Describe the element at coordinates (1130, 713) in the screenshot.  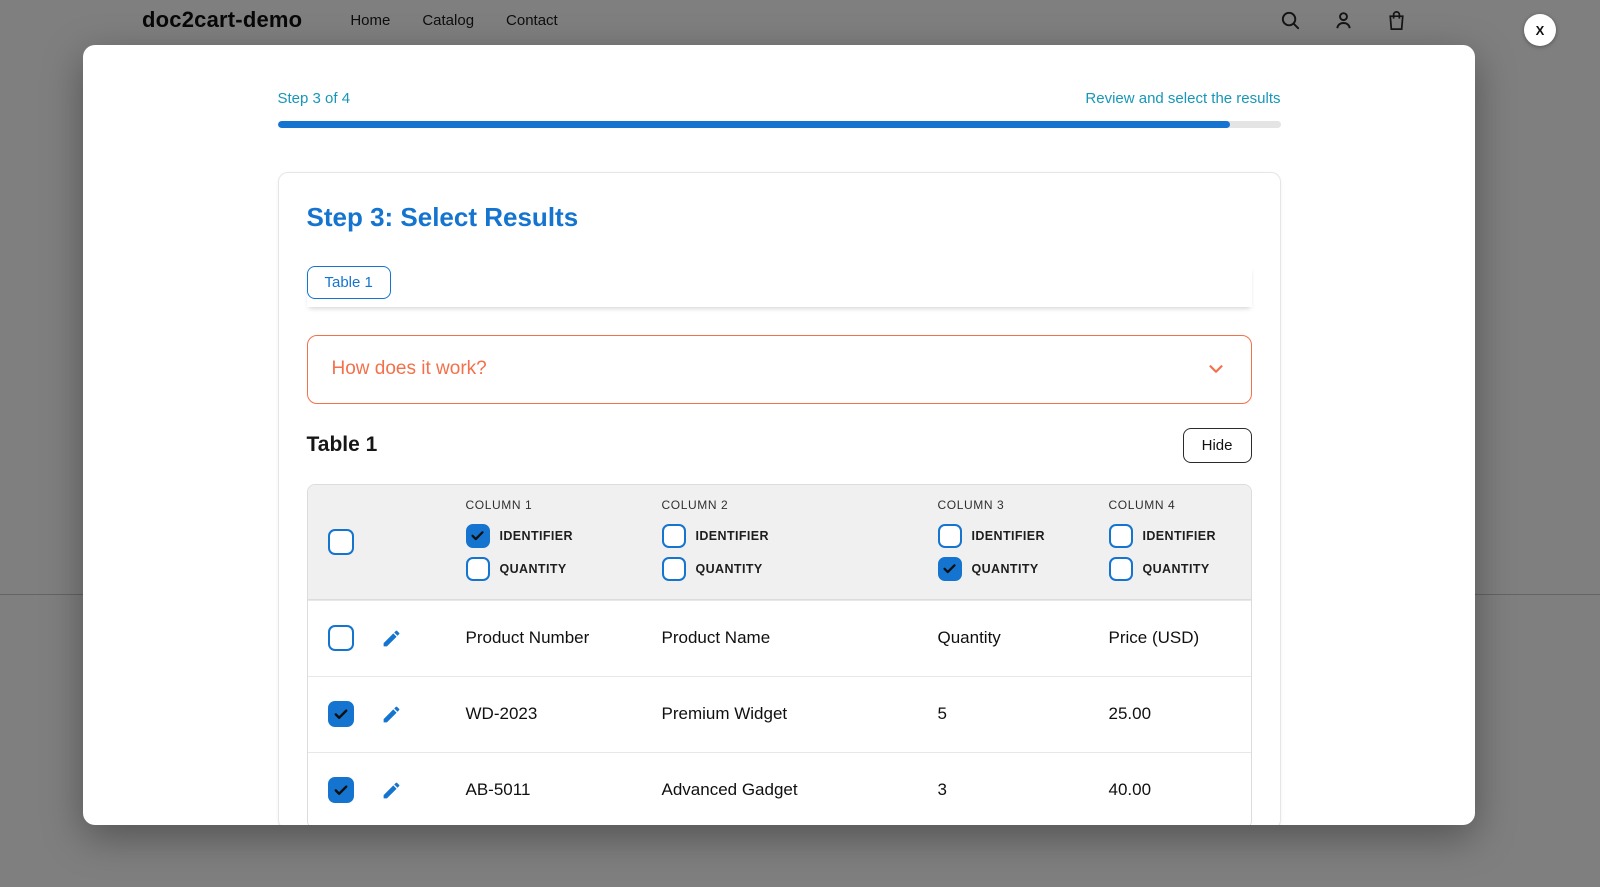
I see `row-cell: 25.00` at that location.